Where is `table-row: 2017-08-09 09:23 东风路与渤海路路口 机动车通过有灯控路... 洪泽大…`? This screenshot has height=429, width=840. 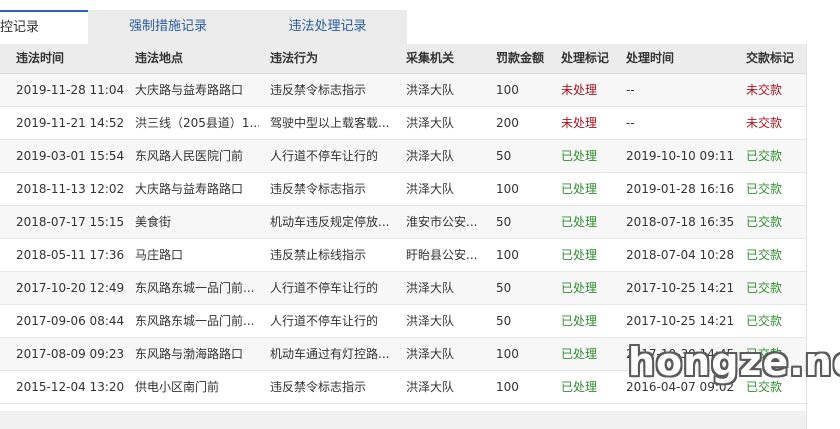 table-row: 2017-08-09 09:23 东风路与渤海路路口 机动车通过有灯控路... 洪泽大… is located at coordinates (403, 354).